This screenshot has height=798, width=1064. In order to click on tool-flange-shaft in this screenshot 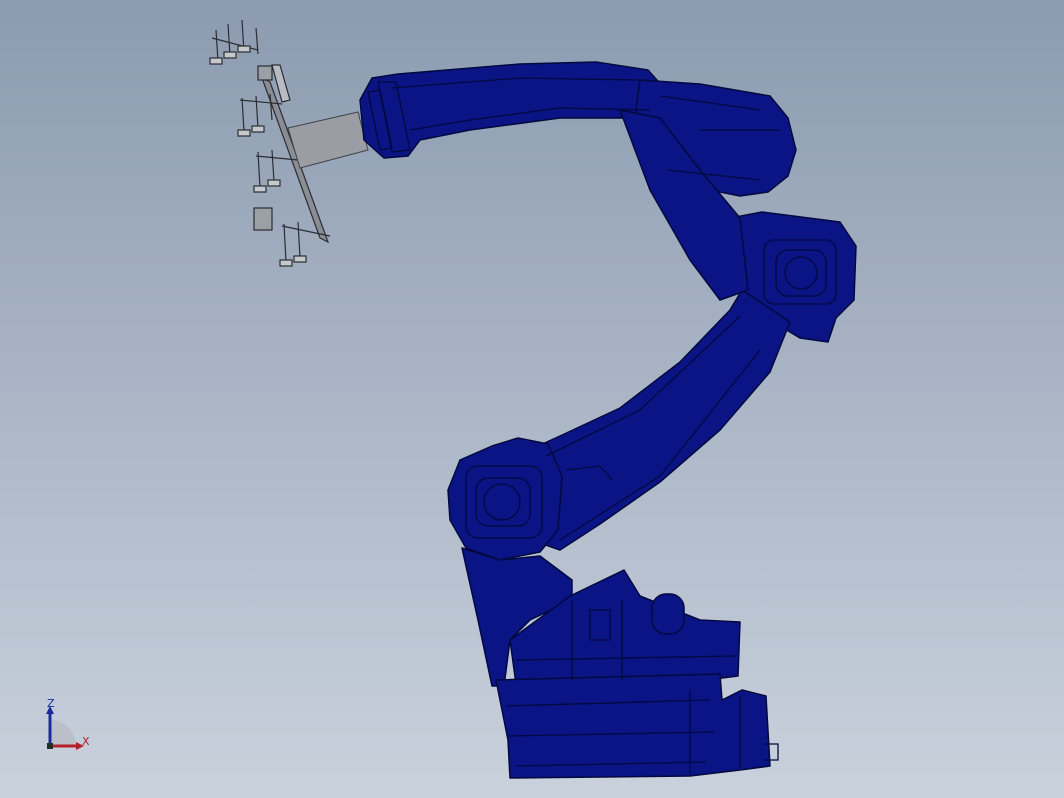, I will do `click(328, 140)`.